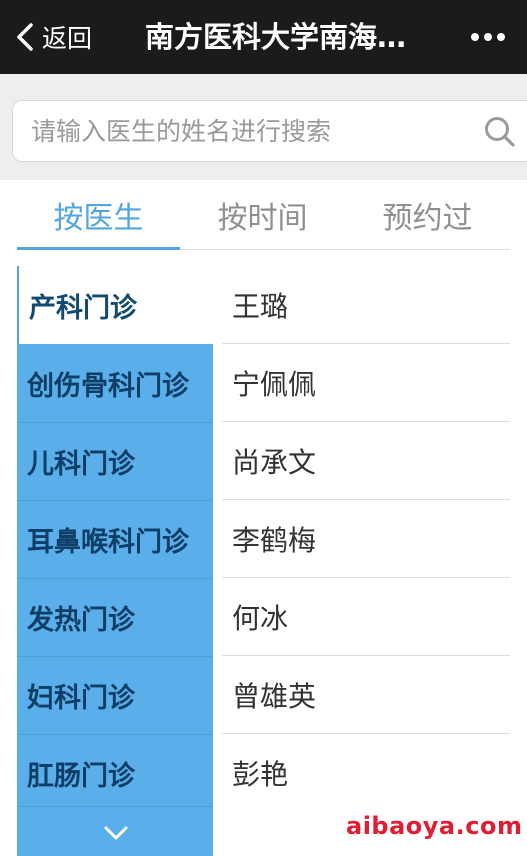 This screenshot has height=856, width=527. What do you see at coordinates (98, 215) in the screenshot?
I see `tab-by-doctor: 按医生` at bounding box center [98, 215].